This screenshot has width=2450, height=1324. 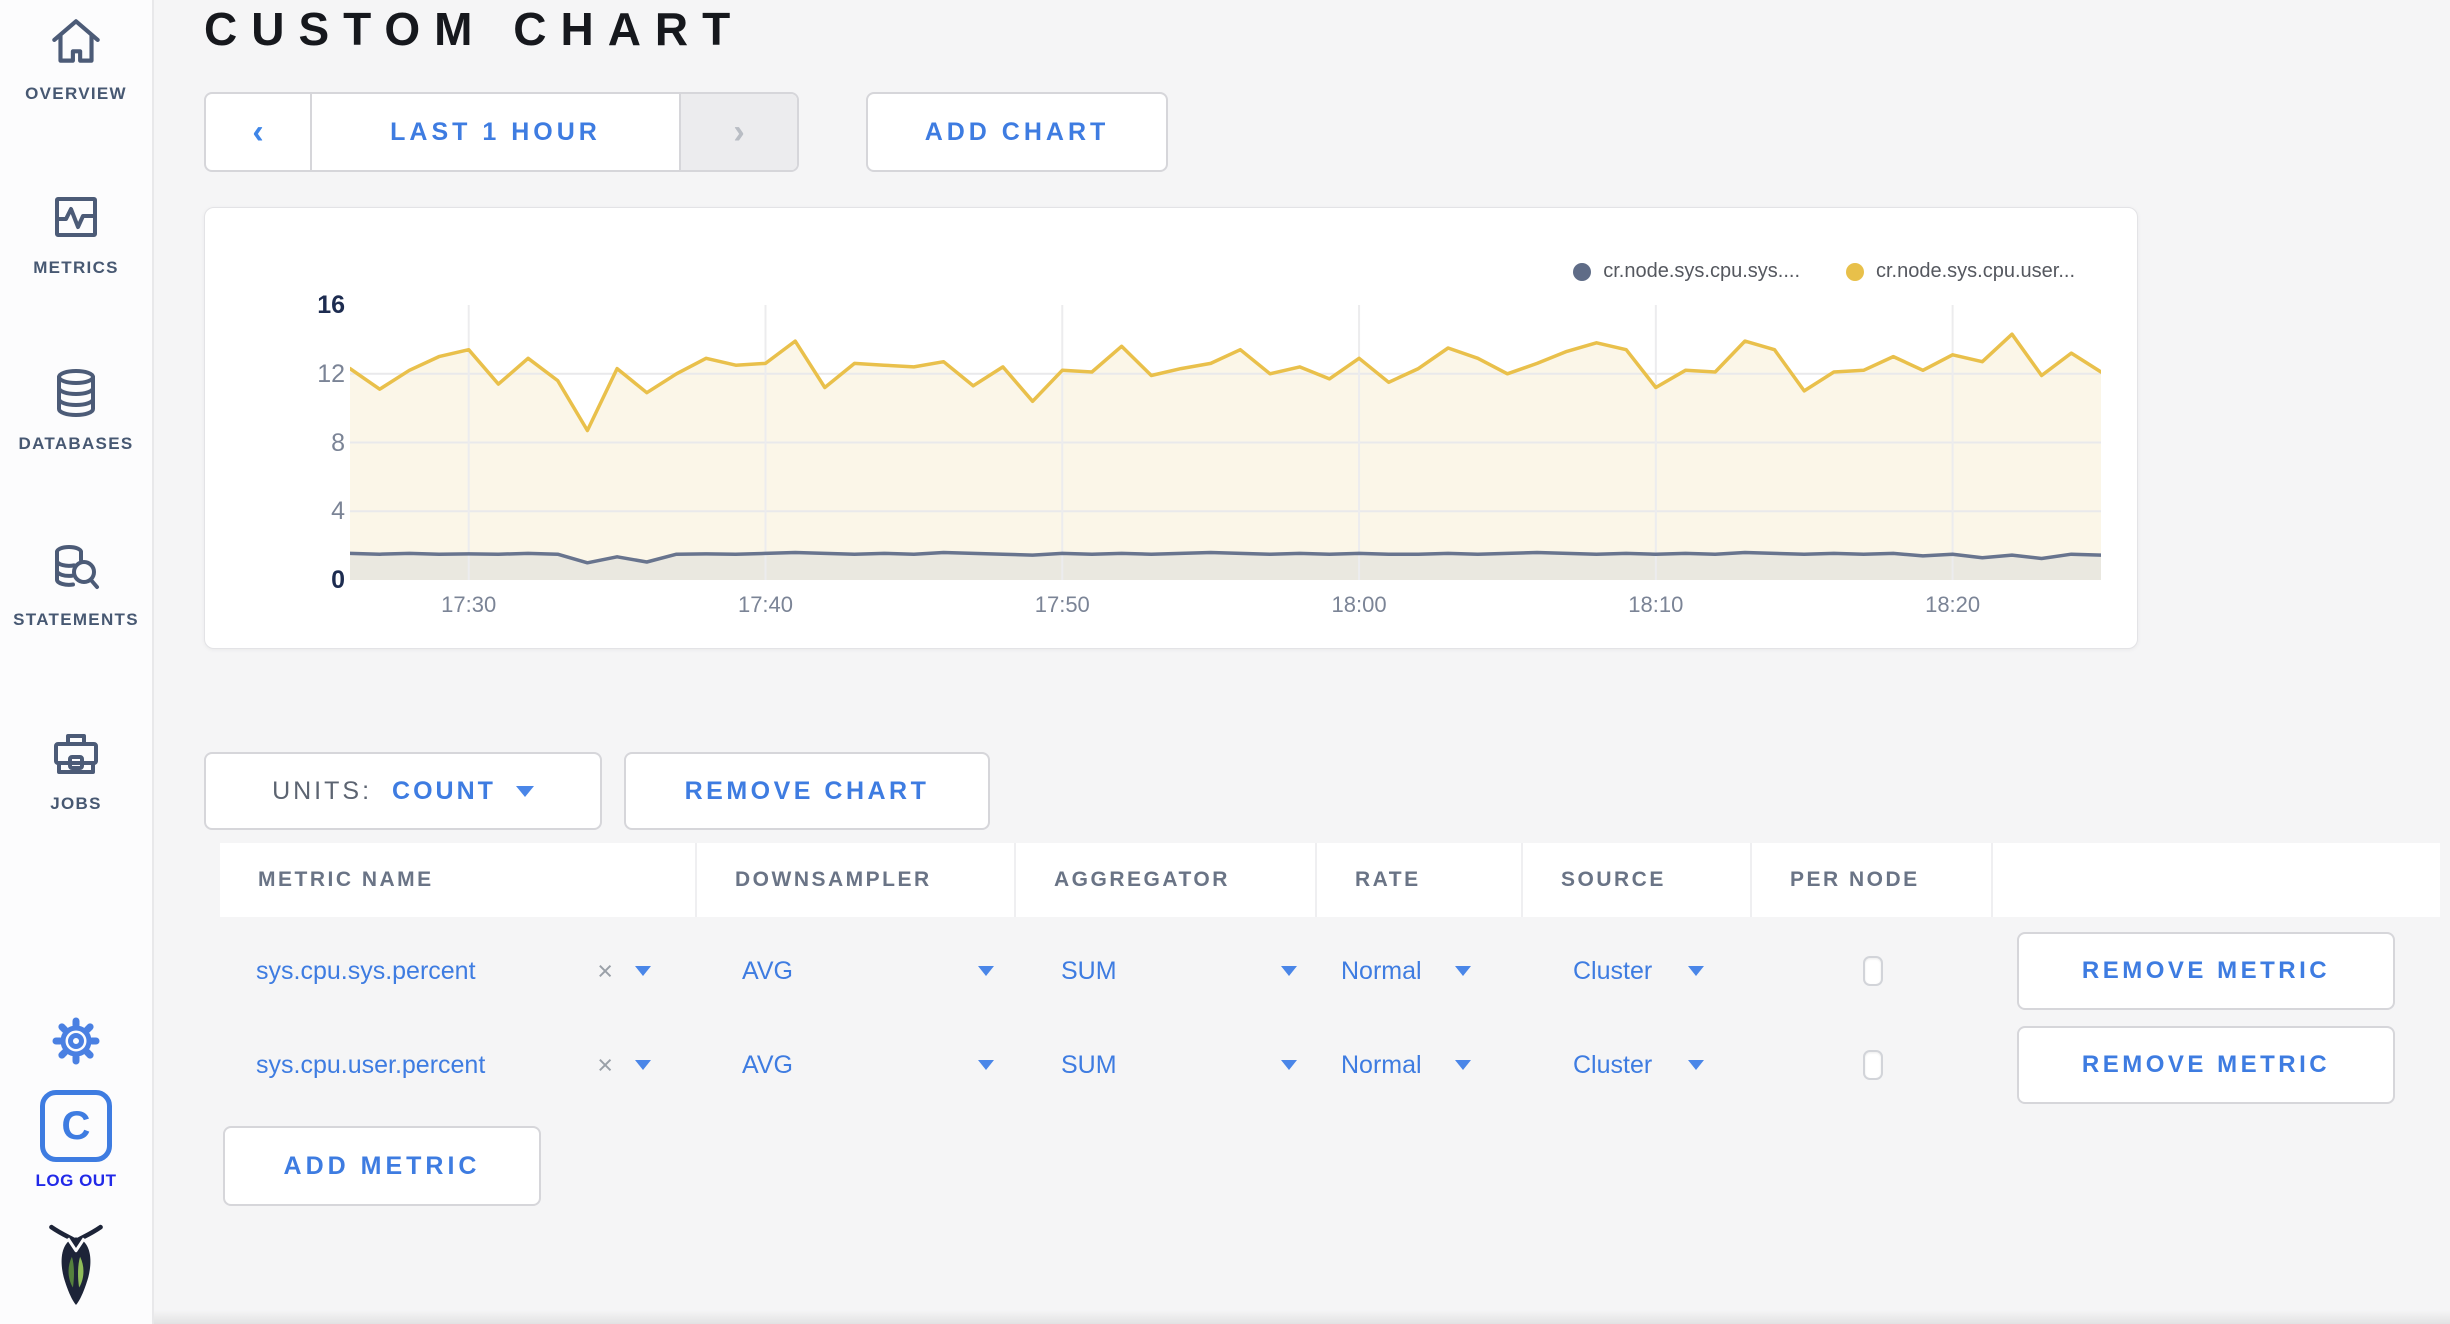 I want to click on x-axis-labels: 17:30 17:40 17:50 18:00 18:10 18:20, so click(x=1225, y=607).